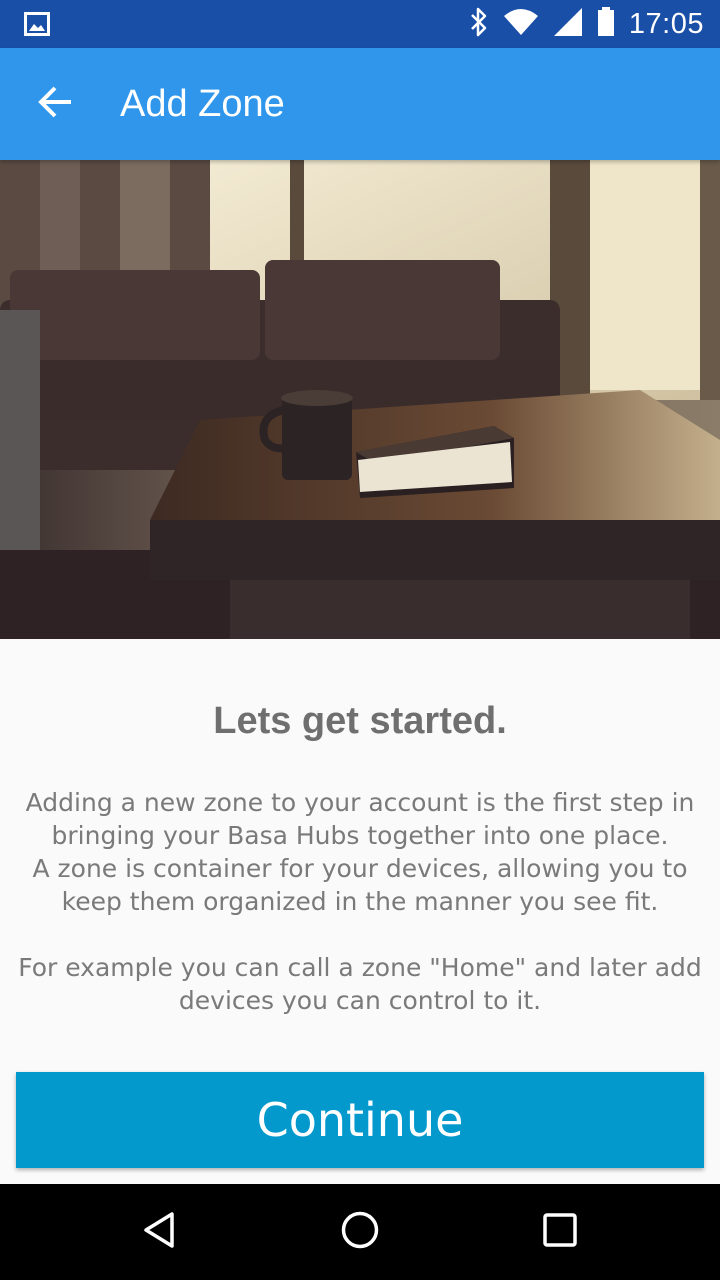 This screenshot has width=720, height=1280. I want to click on recents-square-icon, so click(560, 1232).